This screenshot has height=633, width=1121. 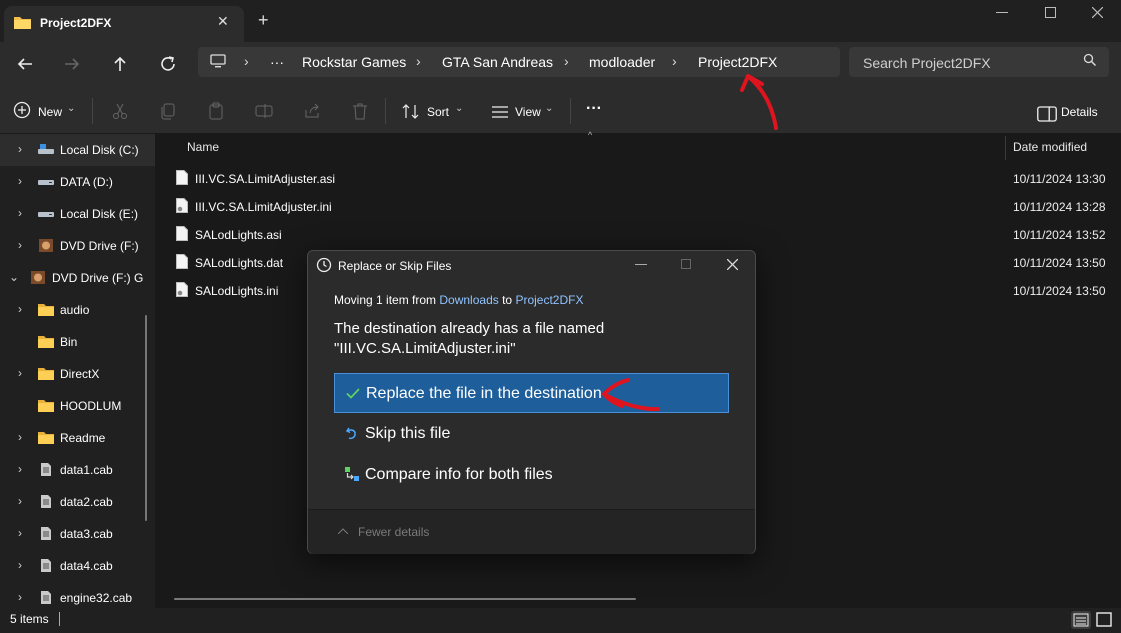 I want to click on breadcrumb-overflow: ···, so click(x=277, y=62).